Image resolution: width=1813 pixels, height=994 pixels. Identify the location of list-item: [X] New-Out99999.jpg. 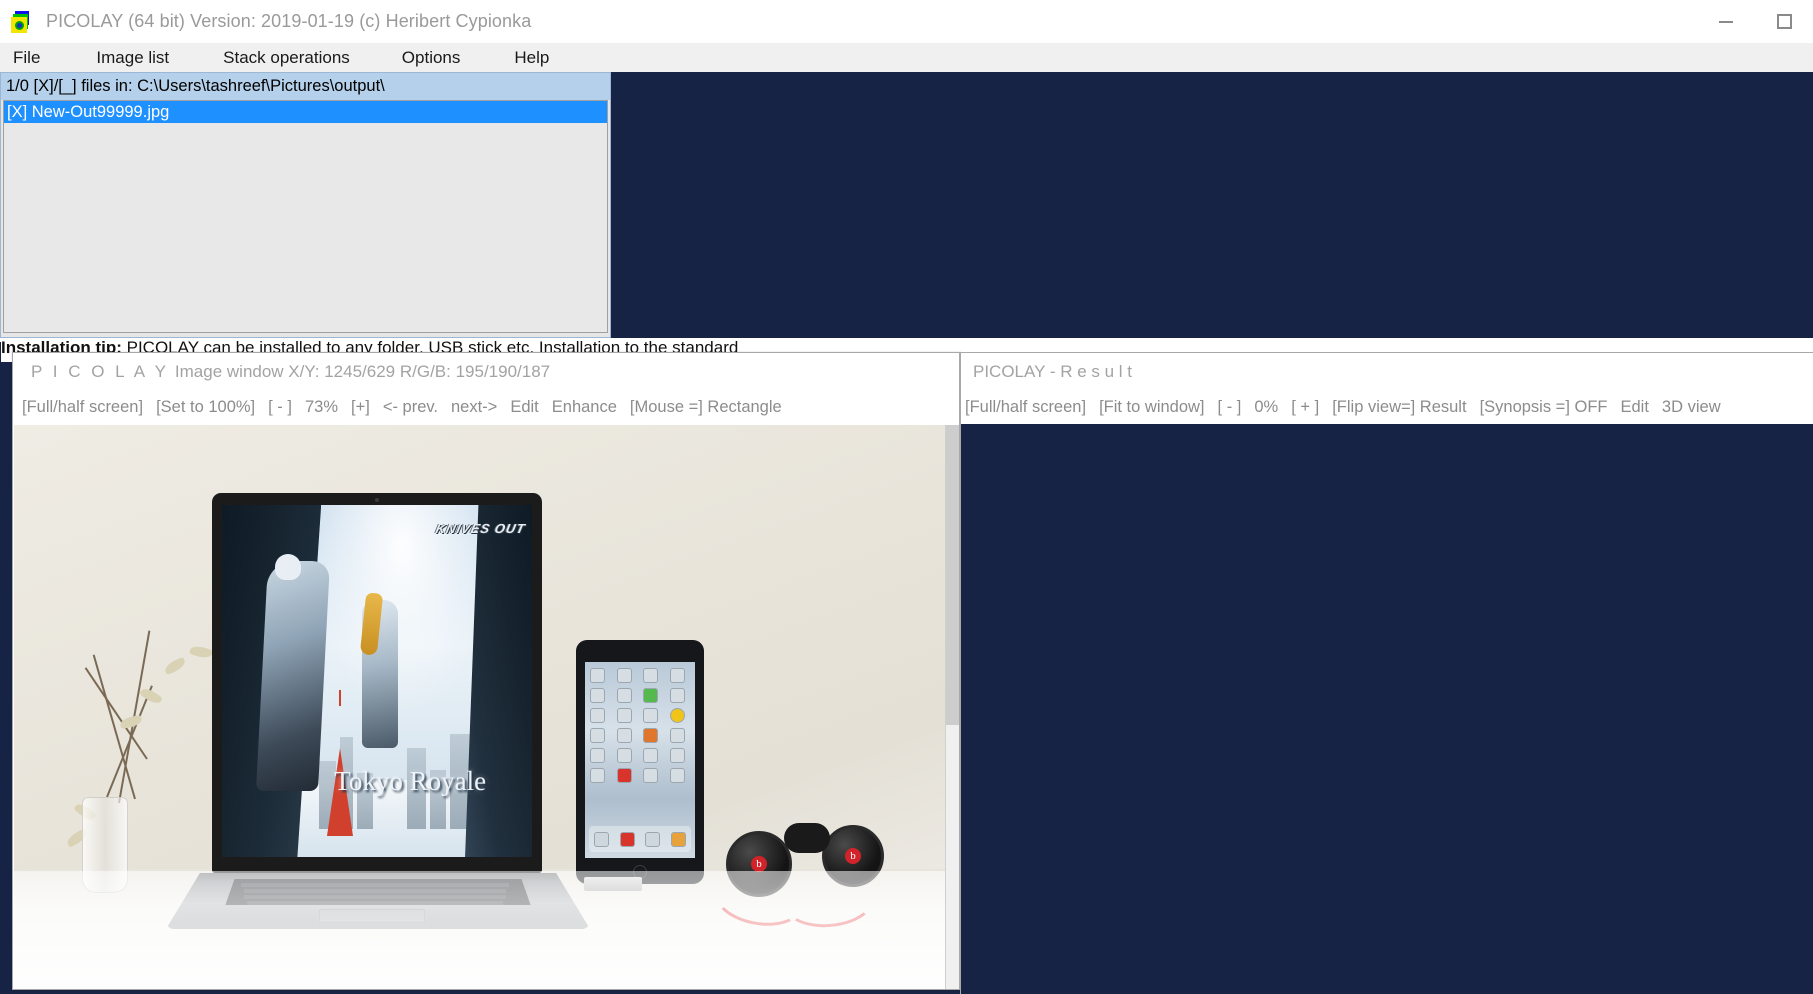
(305, 112).